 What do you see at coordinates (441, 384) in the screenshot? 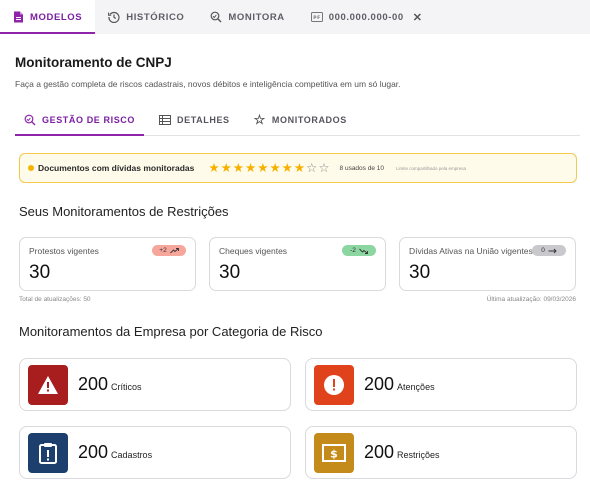
I see `category-card-atencoes: 200 Atenções` at bounding box center [441, 384].